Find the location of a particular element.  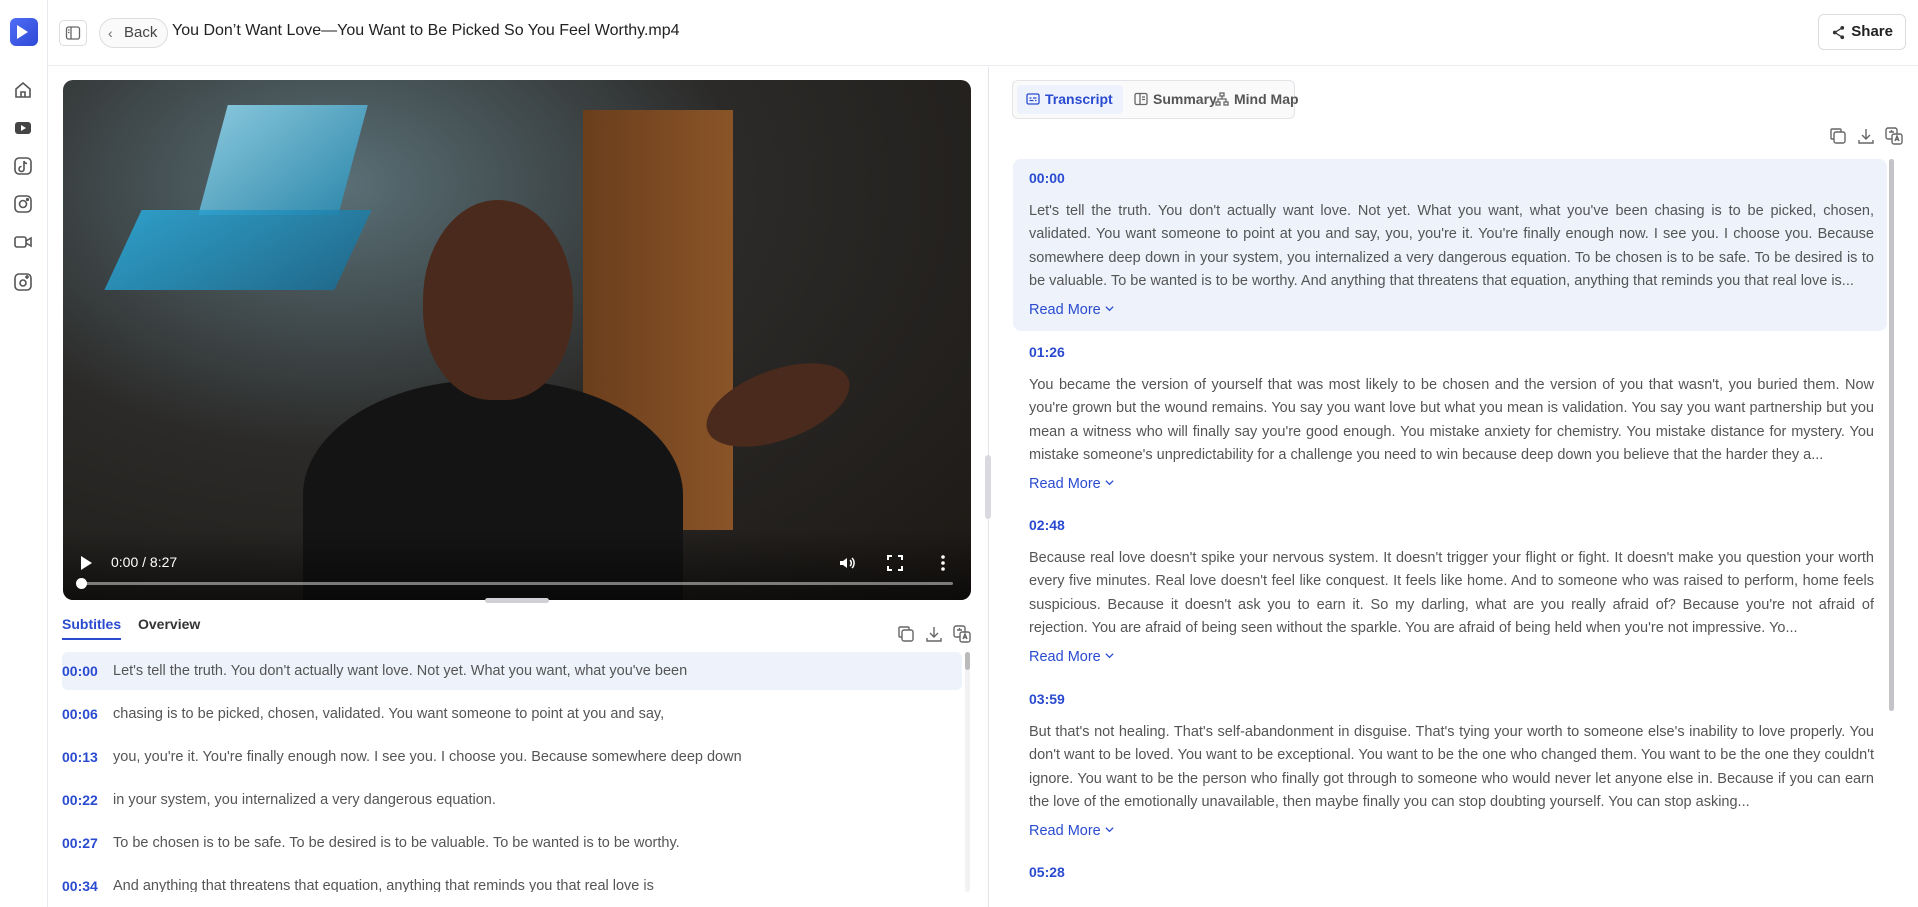

tab-subtitles: Subtitles is located at coordinates (92, 628).